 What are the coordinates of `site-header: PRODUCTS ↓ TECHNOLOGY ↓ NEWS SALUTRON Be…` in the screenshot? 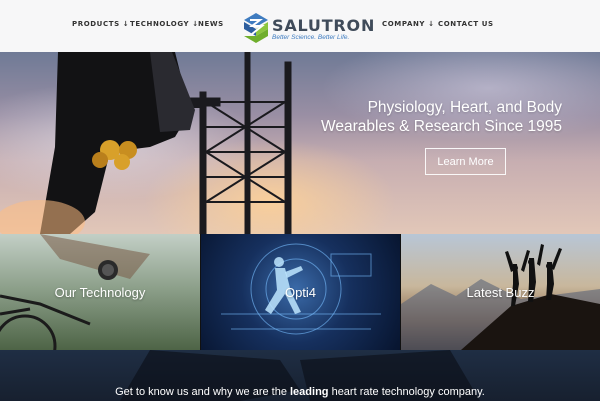 It's located at (300, 26).